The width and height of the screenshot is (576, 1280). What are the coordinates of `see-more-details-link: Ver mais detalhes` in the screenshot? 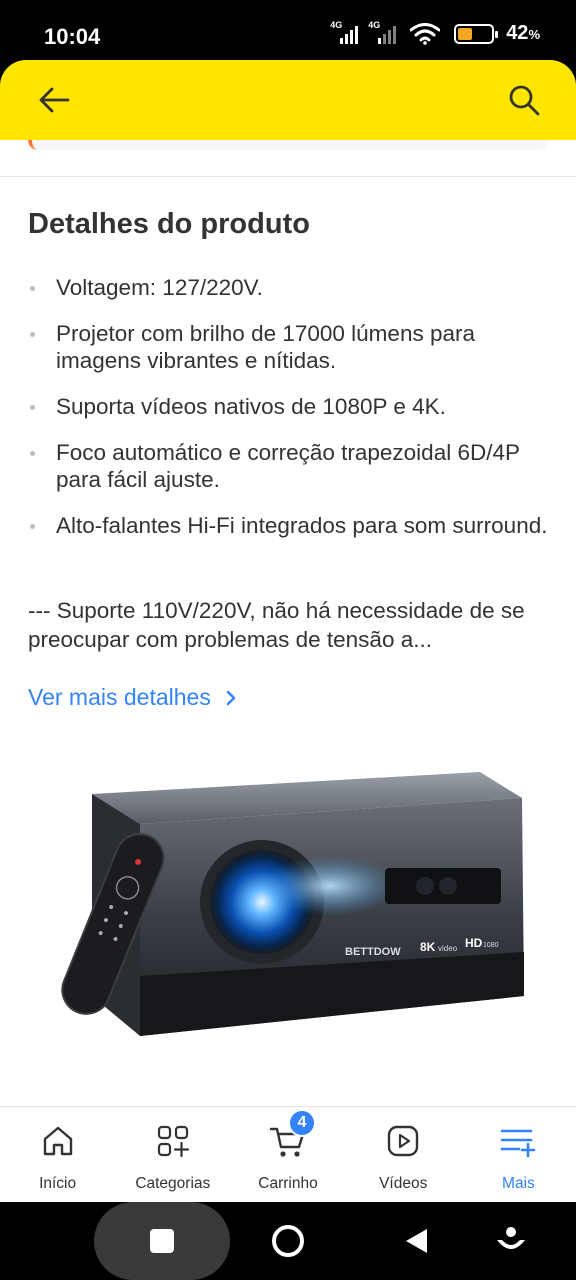 It's located at (132, 697).